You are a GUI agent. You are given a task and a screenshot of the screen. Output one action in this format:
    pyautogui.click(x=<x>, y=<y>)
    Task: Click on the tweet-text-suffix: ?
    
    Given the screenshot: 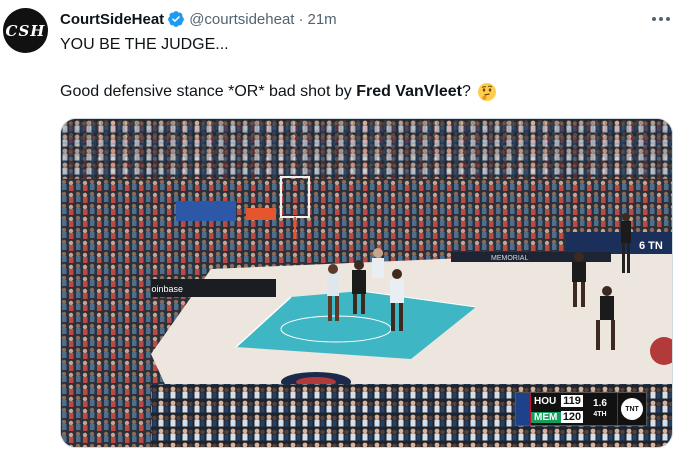 What is the action you would take?
    pyautogui.click(x=466, y=91)
    